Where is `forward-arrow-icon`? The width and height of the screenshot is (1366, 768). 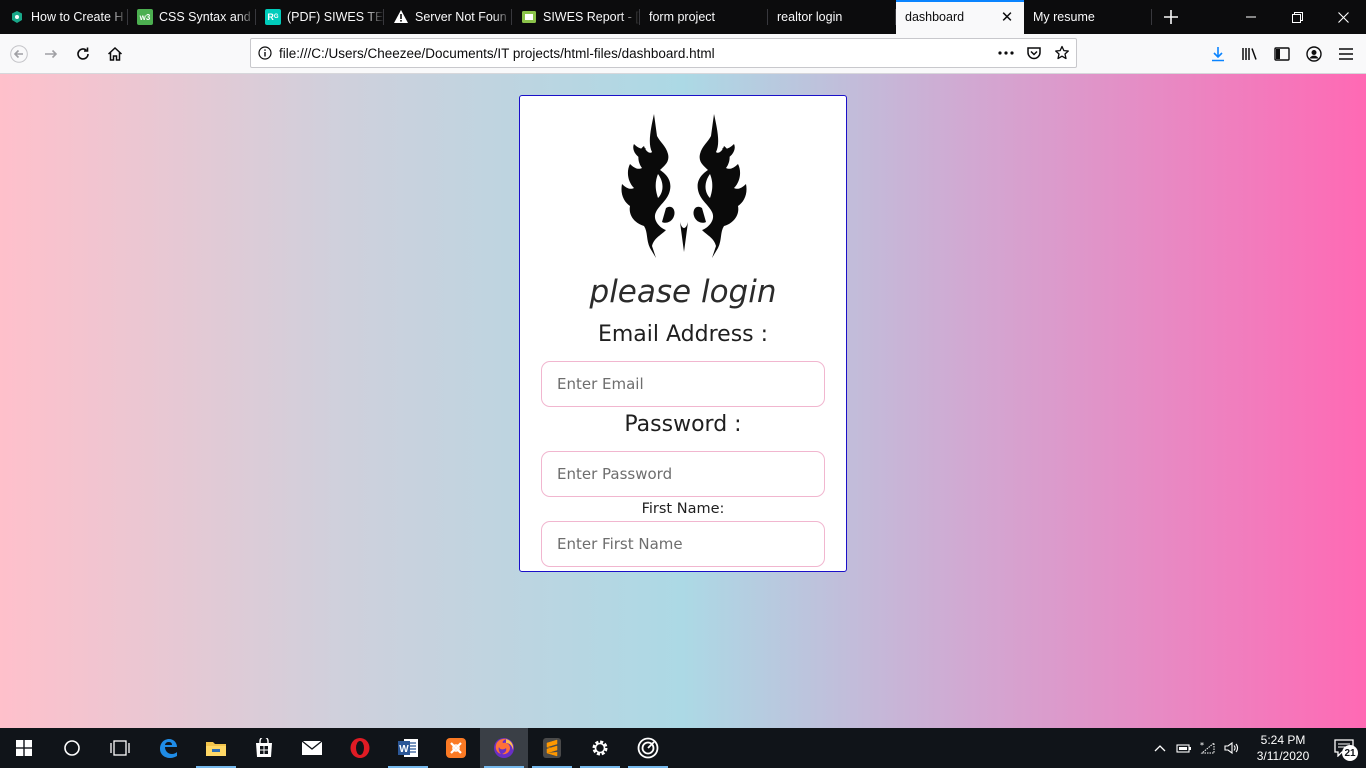
forward-arrow-icon is located at coordinates (51, 54).